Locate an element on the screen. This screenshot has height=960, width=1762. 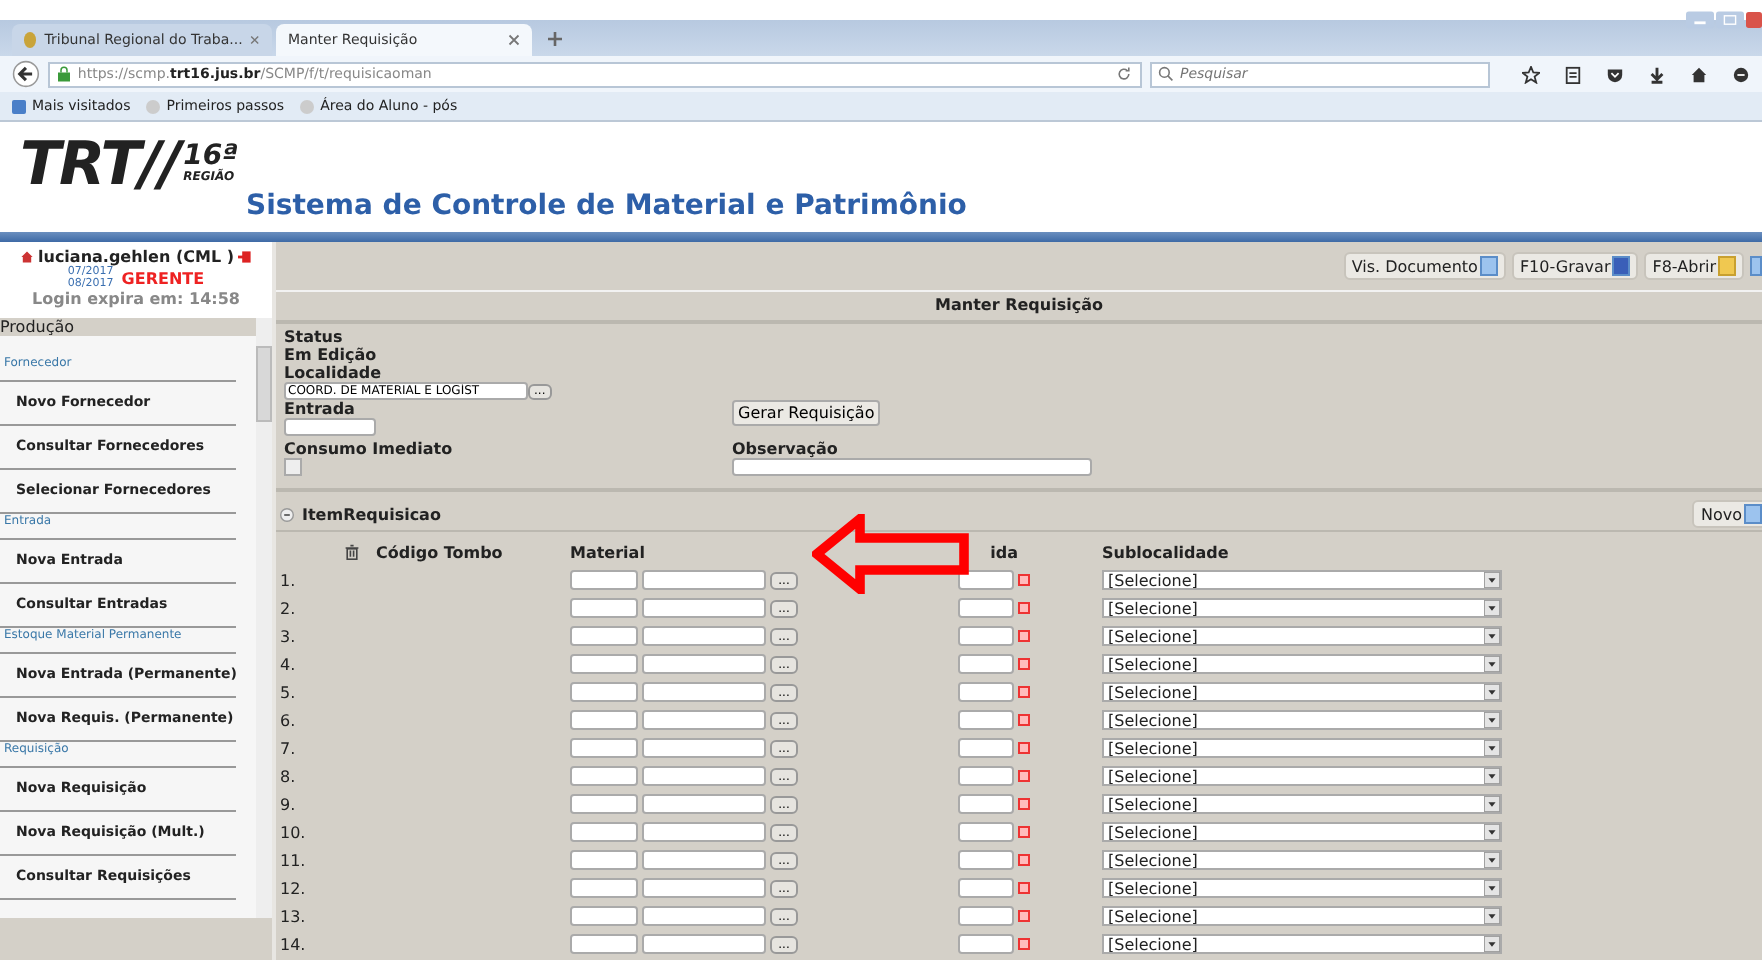
generate-button: Gerar Requisição is located at coordinates (806, 413).